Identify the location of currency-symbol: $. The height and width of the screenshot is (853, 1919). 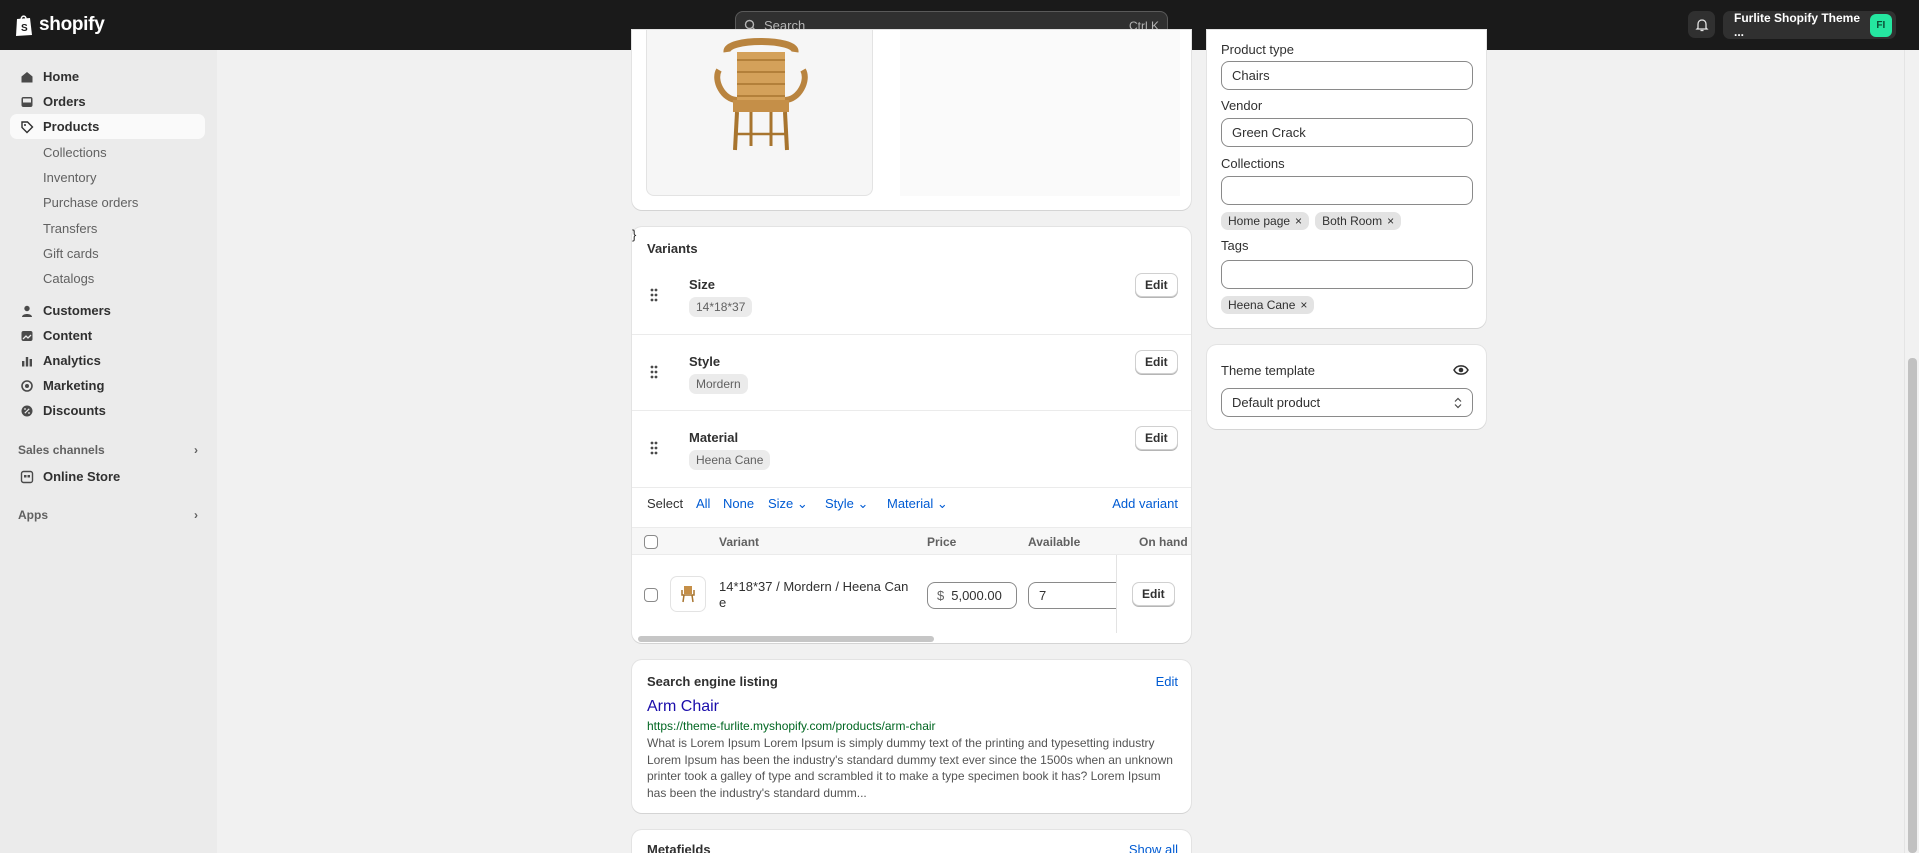
(941, 595).